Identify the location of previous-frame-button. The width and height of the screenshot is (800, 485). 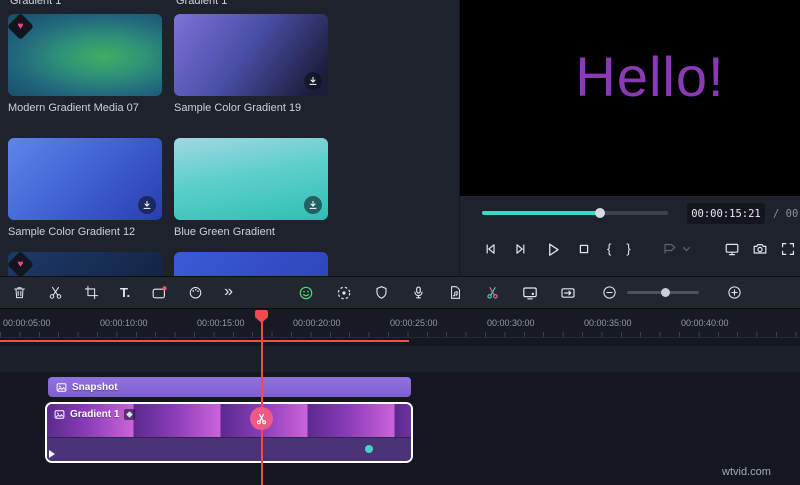
(490, 249).